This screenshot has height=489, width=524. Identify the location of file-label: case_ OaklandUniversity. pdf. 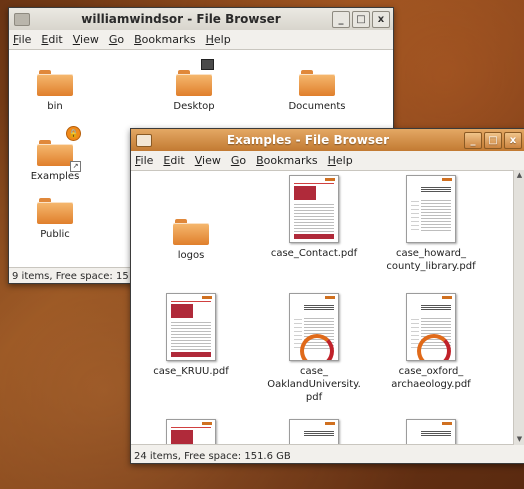
(314, 384).